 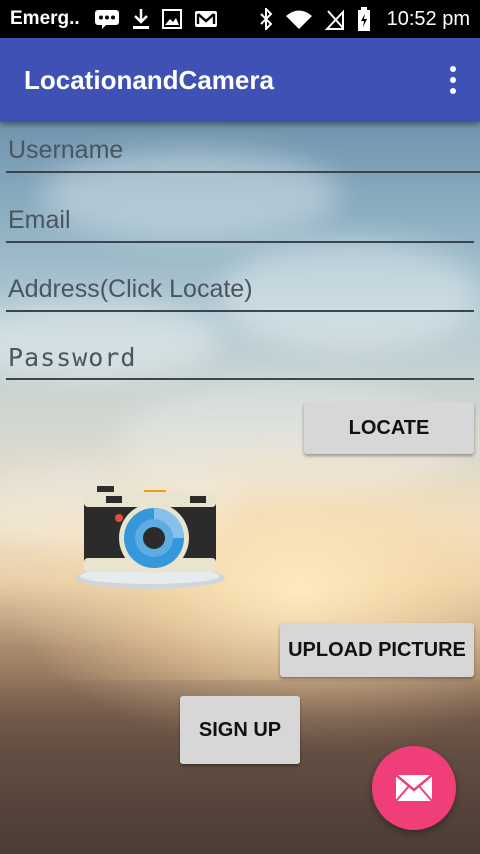 What do you see at coordinates (243, 154) in the screenshot?
I see `username-input` at bounding box center [243, 154].